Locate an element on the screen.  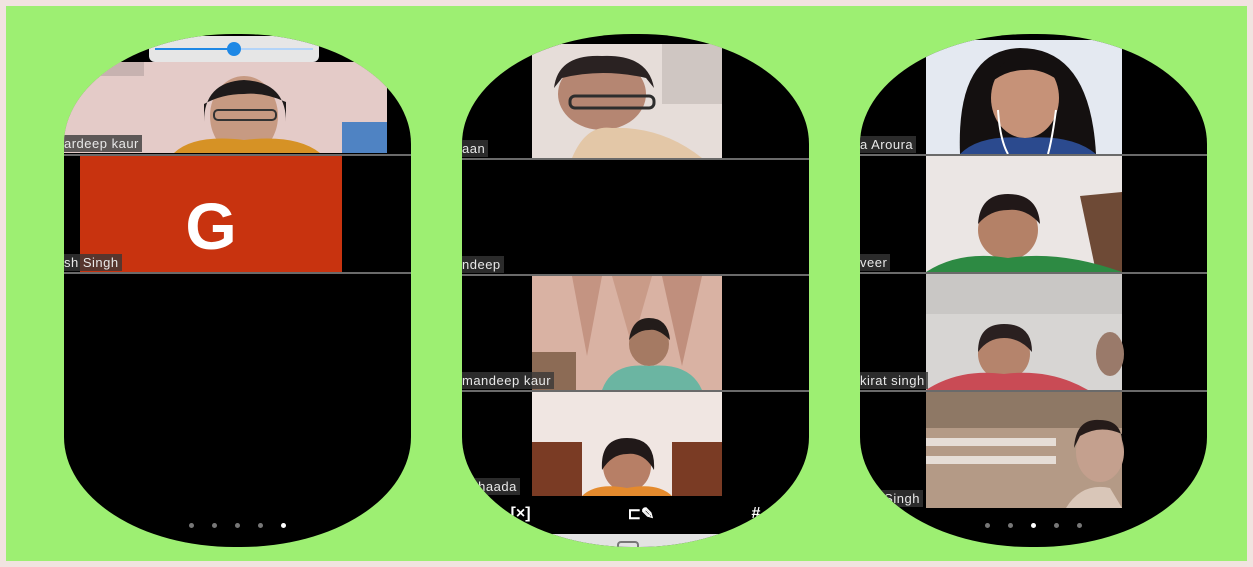
slider-knob is located at coordinates (234, 49).